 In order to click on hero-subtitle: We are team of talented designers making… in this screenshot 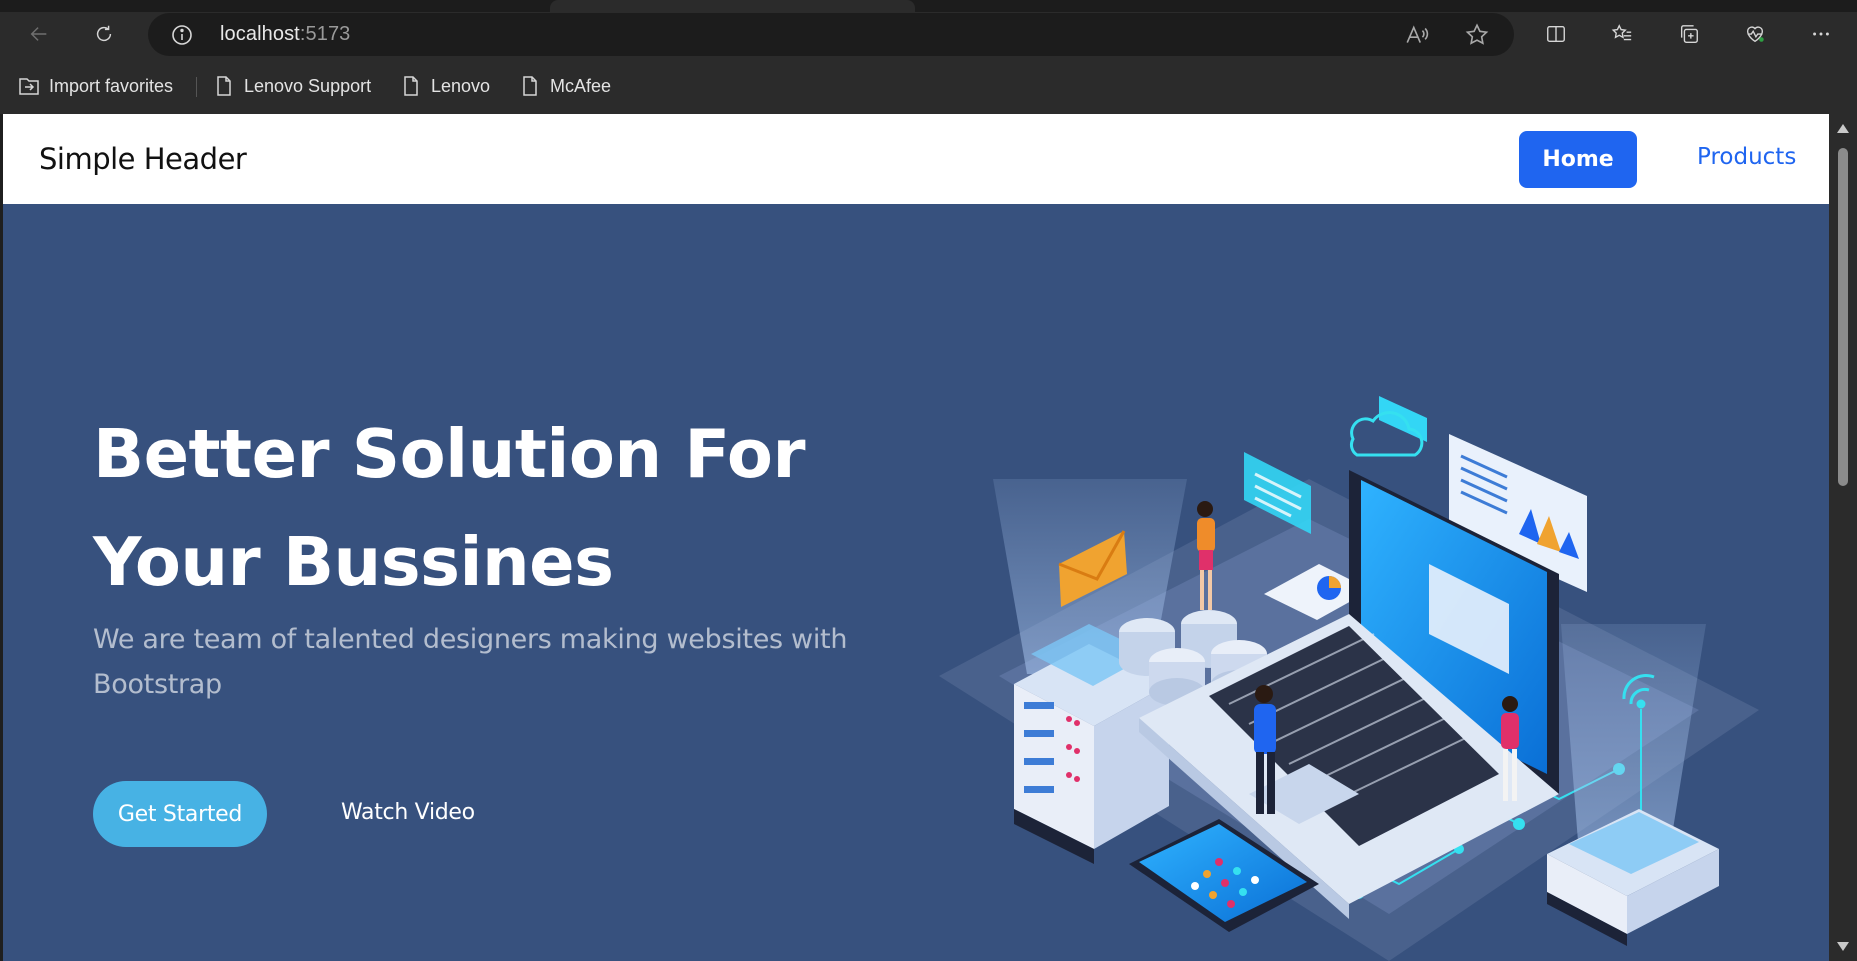, I will do `click(473, 662)`.